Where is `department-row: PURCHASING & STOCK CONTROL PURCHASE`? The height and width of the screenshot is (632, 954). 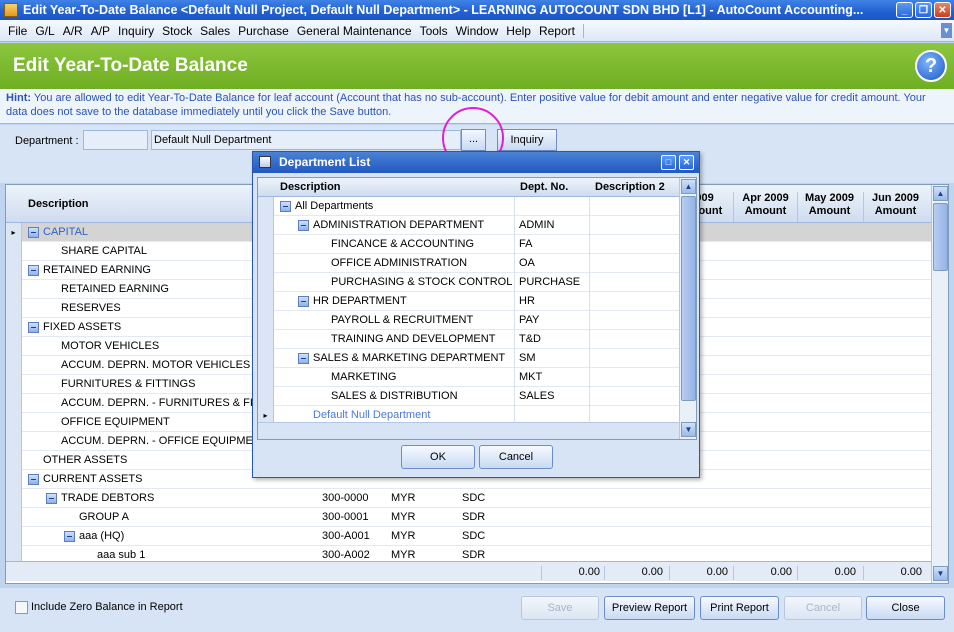
department-row: PURCHASING & STOCK CONTROL PURCHASE is located at coordinates (469, 282).